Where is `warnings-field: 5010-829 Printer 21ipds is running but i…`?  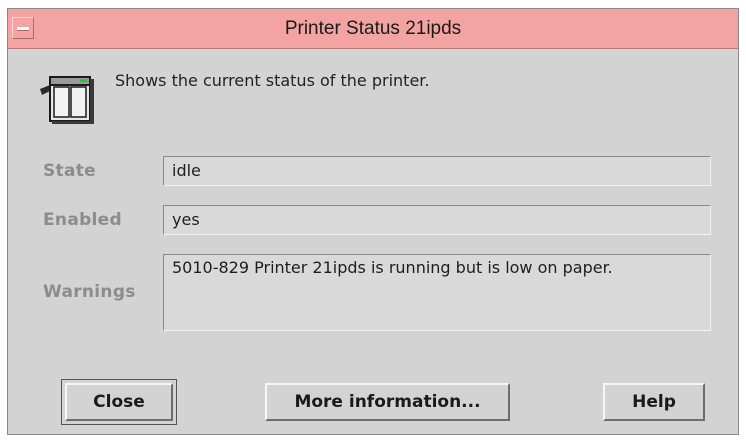
warnings-field: 5010-829 Printer 21ipds is running but i… is located at coordinates (437, 292).